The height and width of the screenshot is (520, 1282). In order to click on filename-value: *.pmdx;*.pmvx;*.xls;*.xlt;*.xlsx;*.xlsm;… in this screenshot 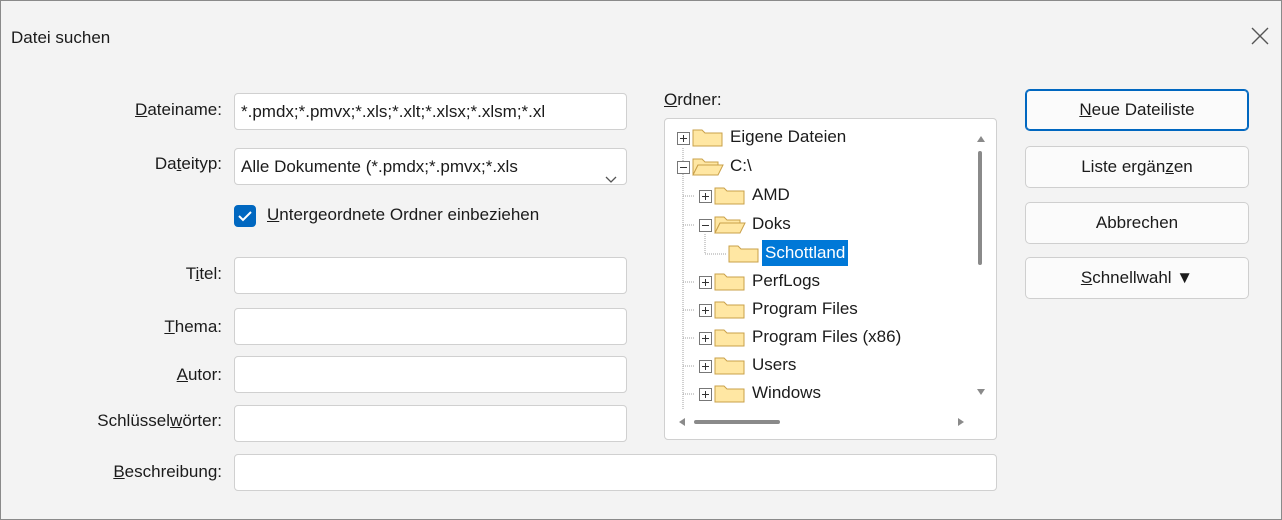, I will do `click(393, 111)`.